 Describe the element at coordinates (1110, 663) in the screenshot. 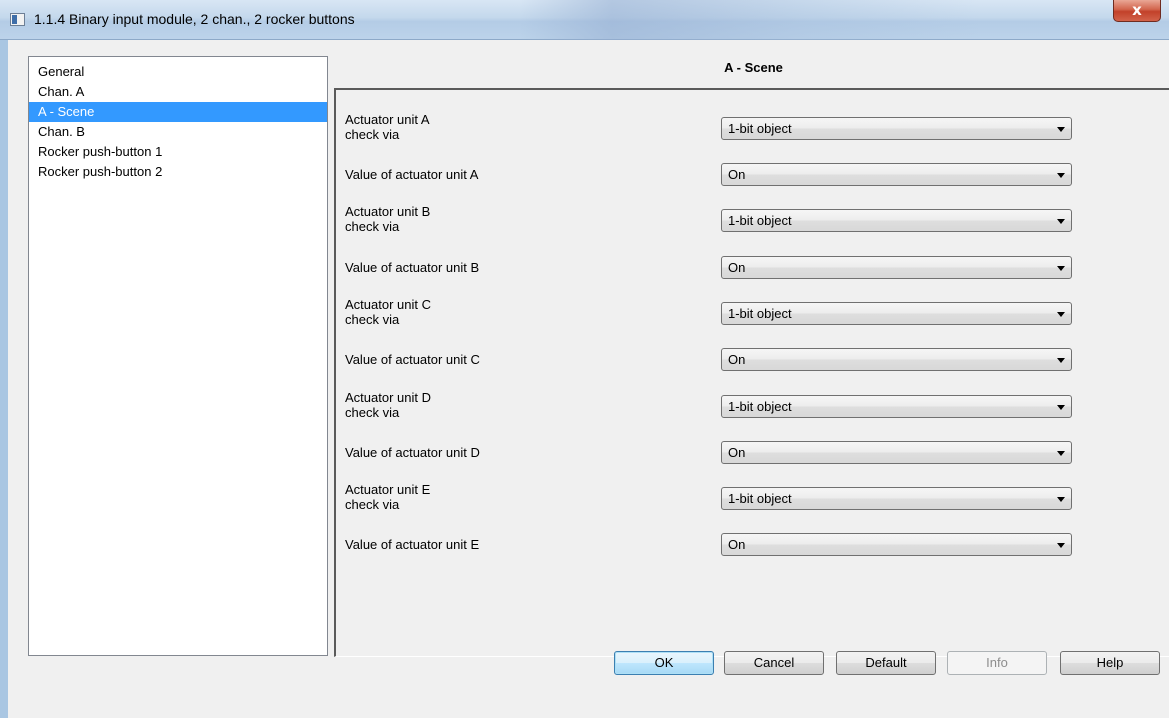

I see `help-button: Help` at that location.